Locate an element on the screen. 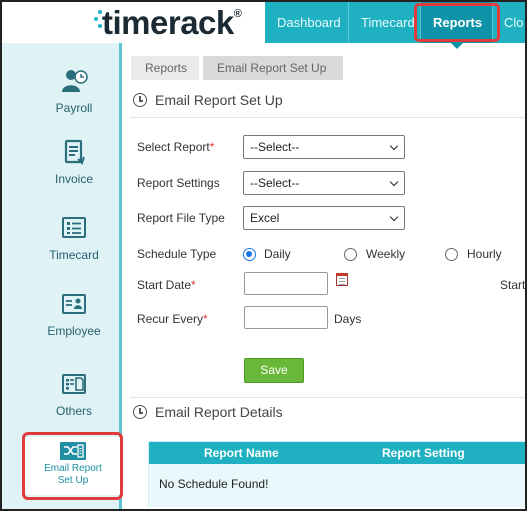  sidebar-item-label: Payroll is located at coordinates (74, 108).